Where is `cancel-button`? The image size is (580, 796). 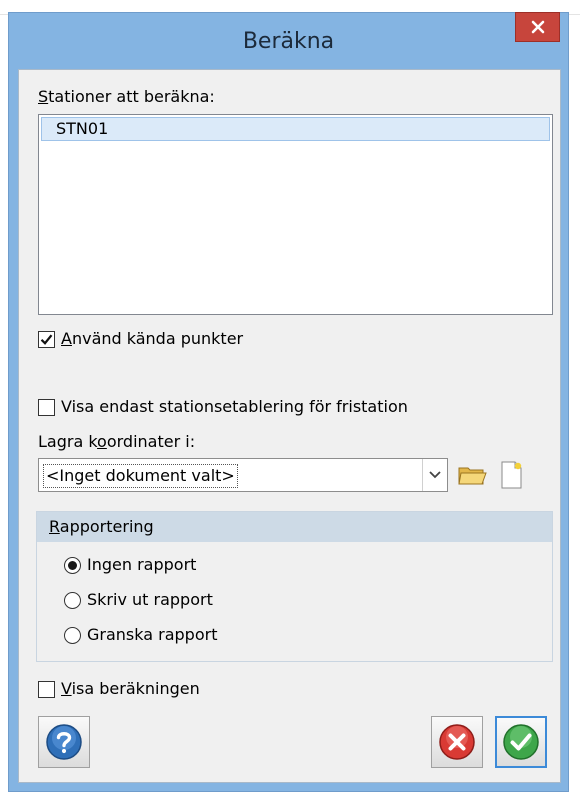
cancel-button is located at coordinates (457, 742).